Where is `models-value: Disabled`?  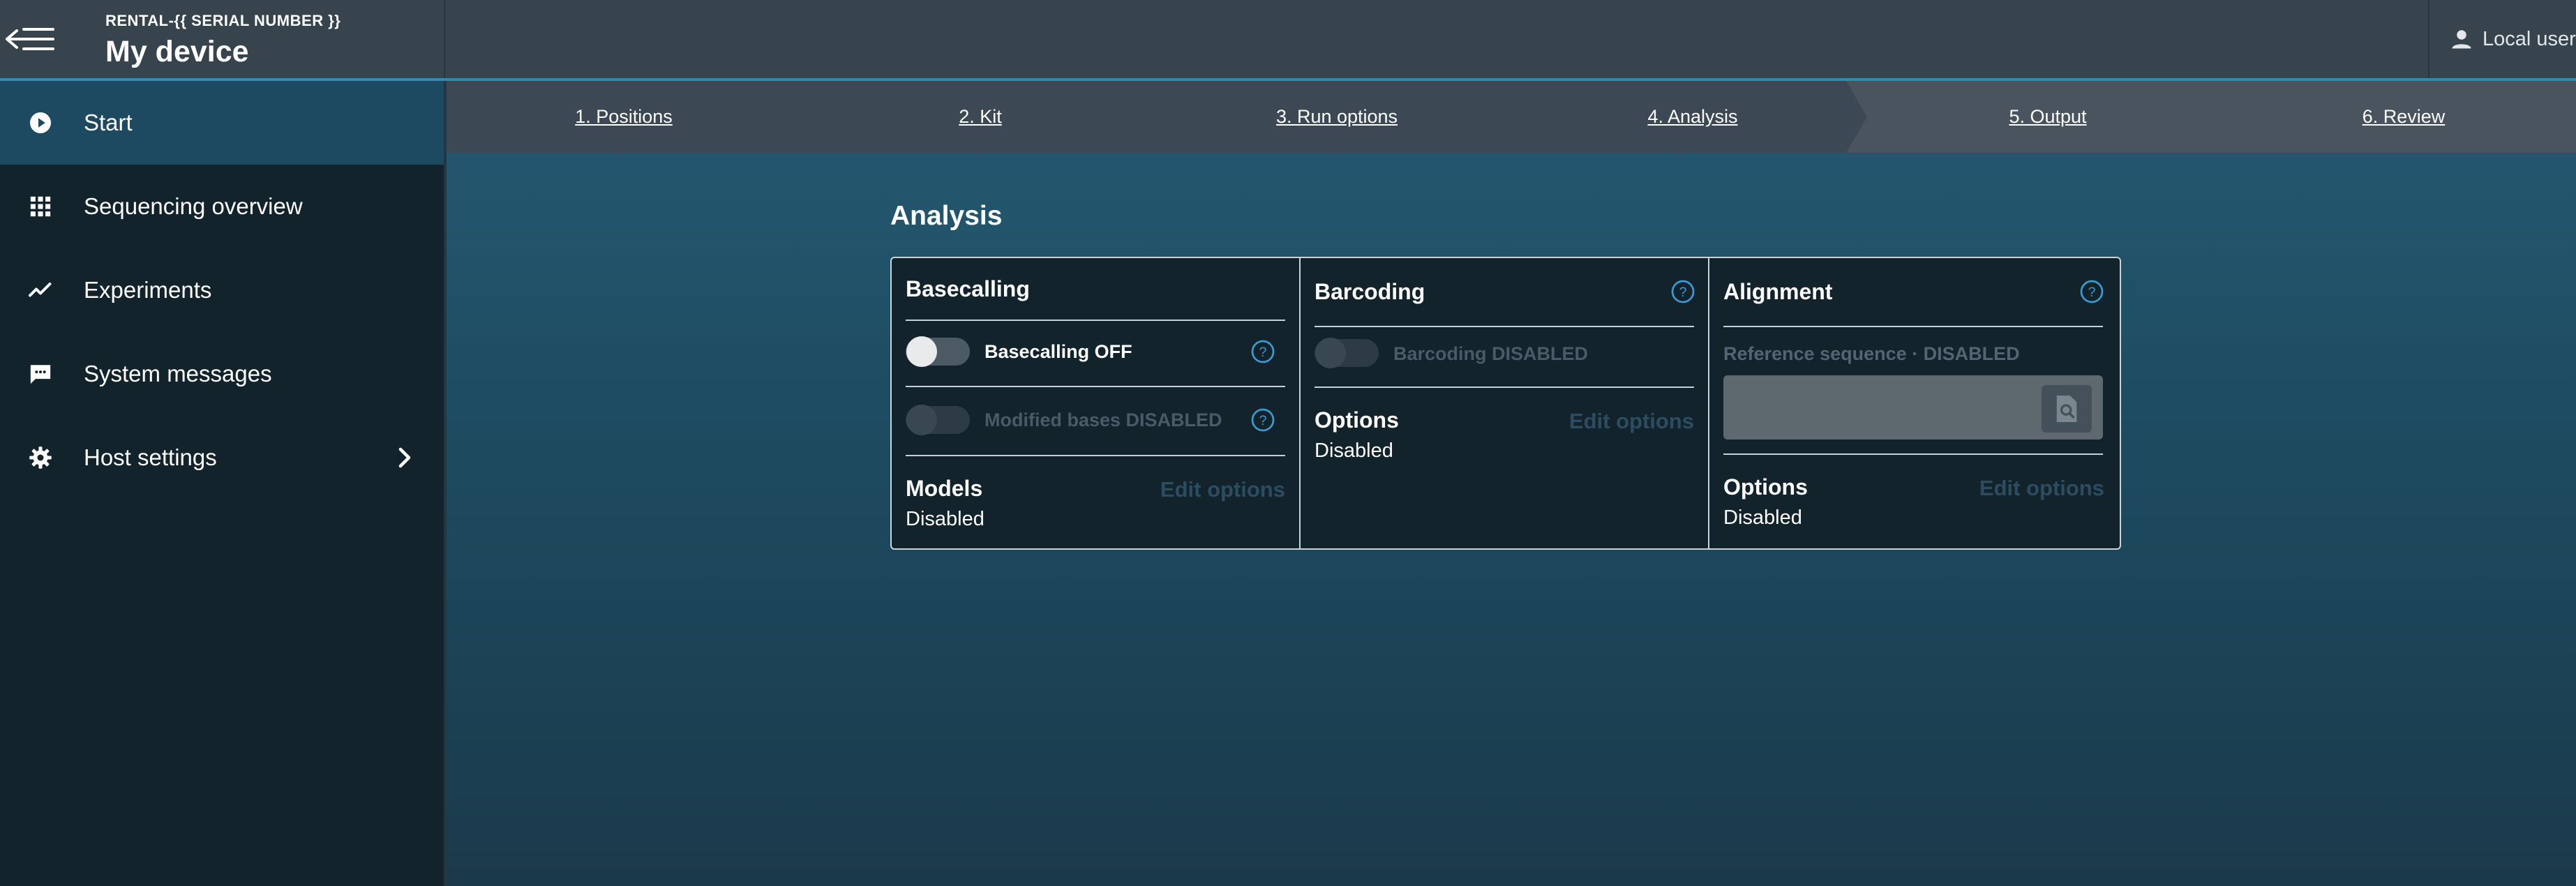 models-value: Disabled is located at coordinates (945, 519).